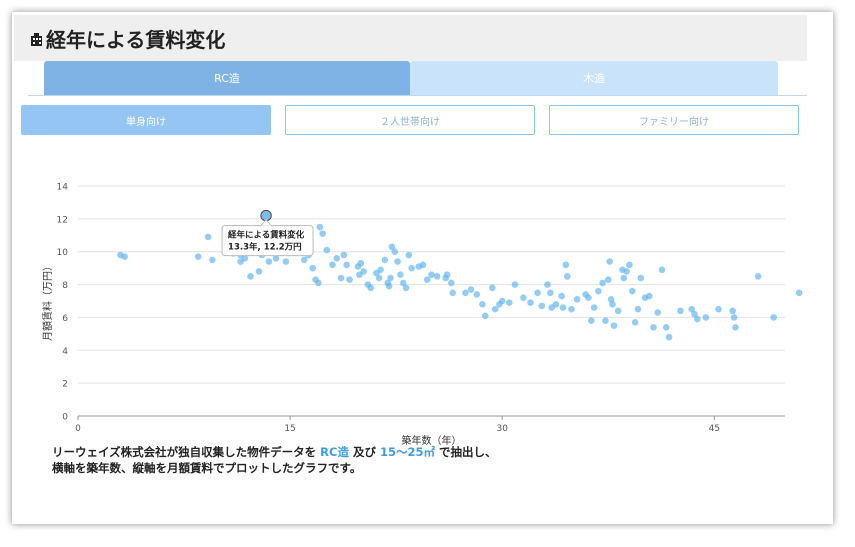  Describe the element at coordinates (63, 253) in the screenshot. I see `y-tick-label: 10` at that location.